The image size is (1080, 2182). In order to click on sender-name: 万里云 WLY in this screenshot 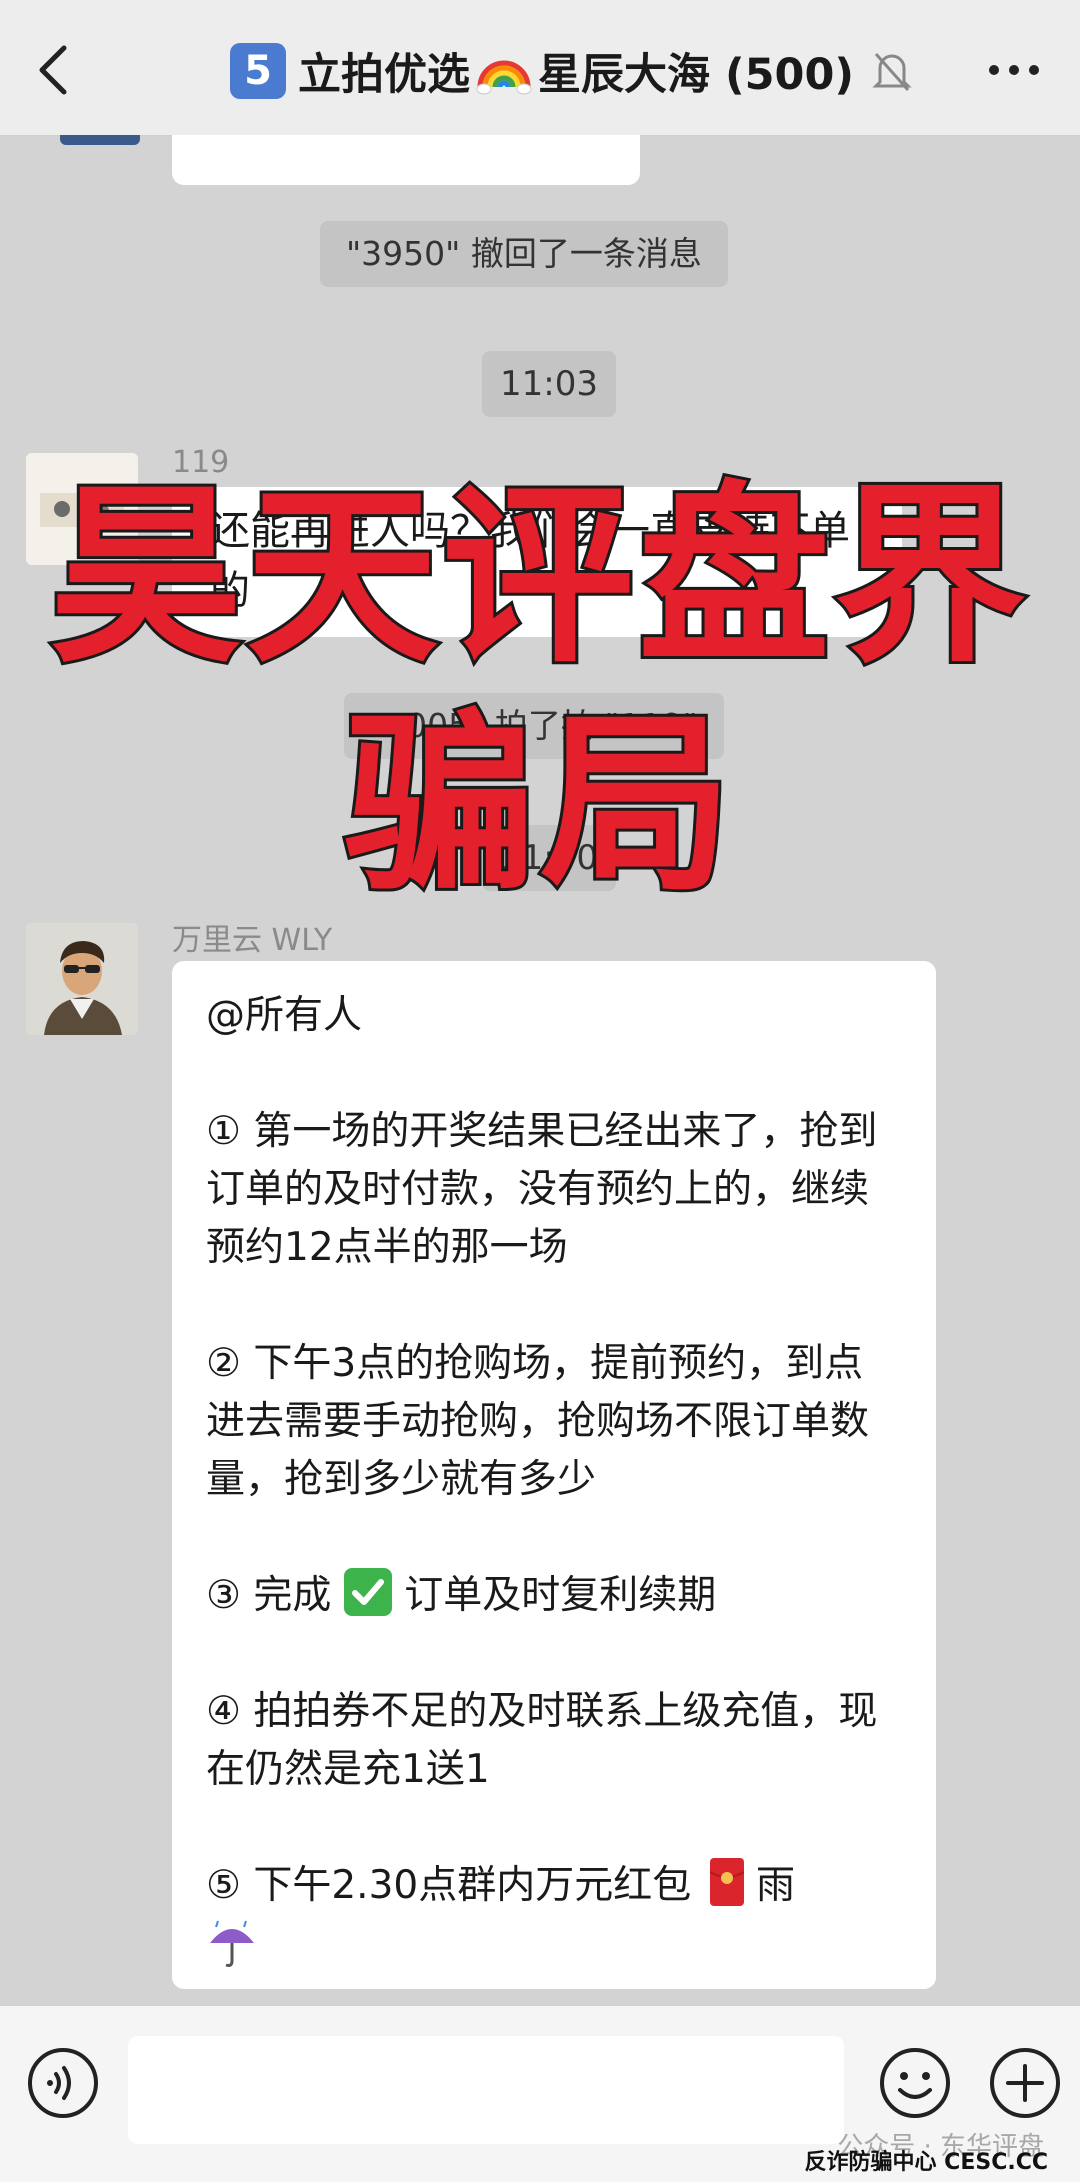, I will do `click(252, 940)`.